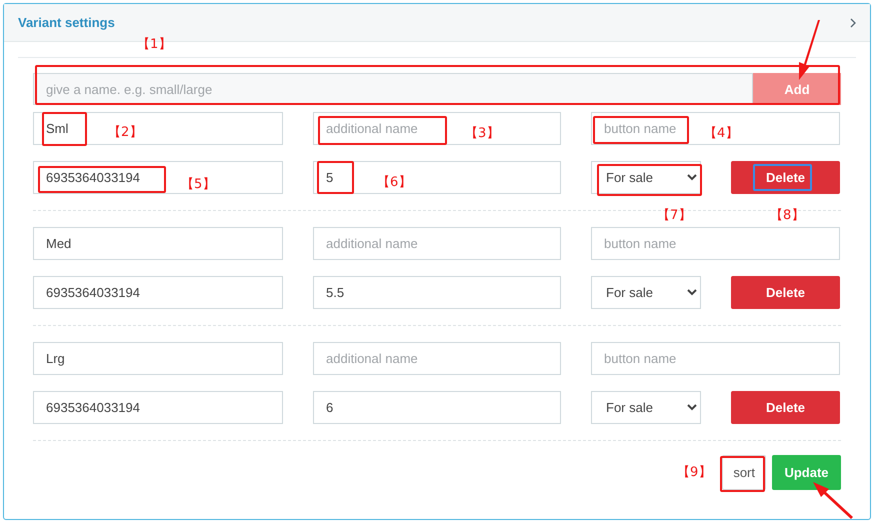 This screenshot has height=525, width=874. What do you see at coordinates (158, 358) in the screenshot?
I see `name-field: Lrg` at bounding box center [158, 358].